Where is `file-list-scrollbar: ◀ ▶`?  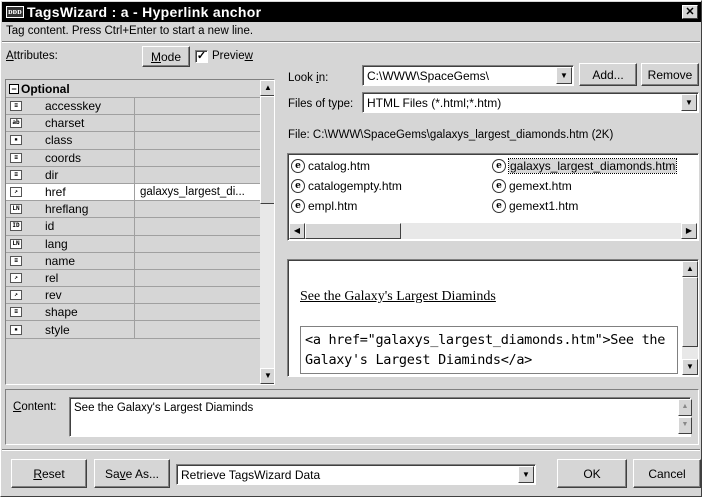 file-list-scrollbar: ◀ ▶ is located at coordinates (493, 231).